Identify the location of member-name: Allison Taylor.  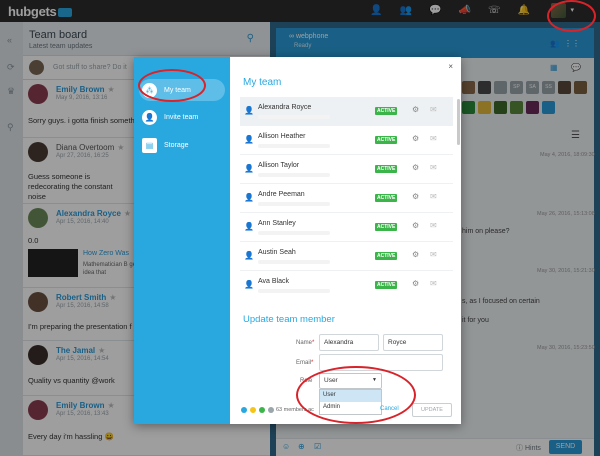
(279, 165).